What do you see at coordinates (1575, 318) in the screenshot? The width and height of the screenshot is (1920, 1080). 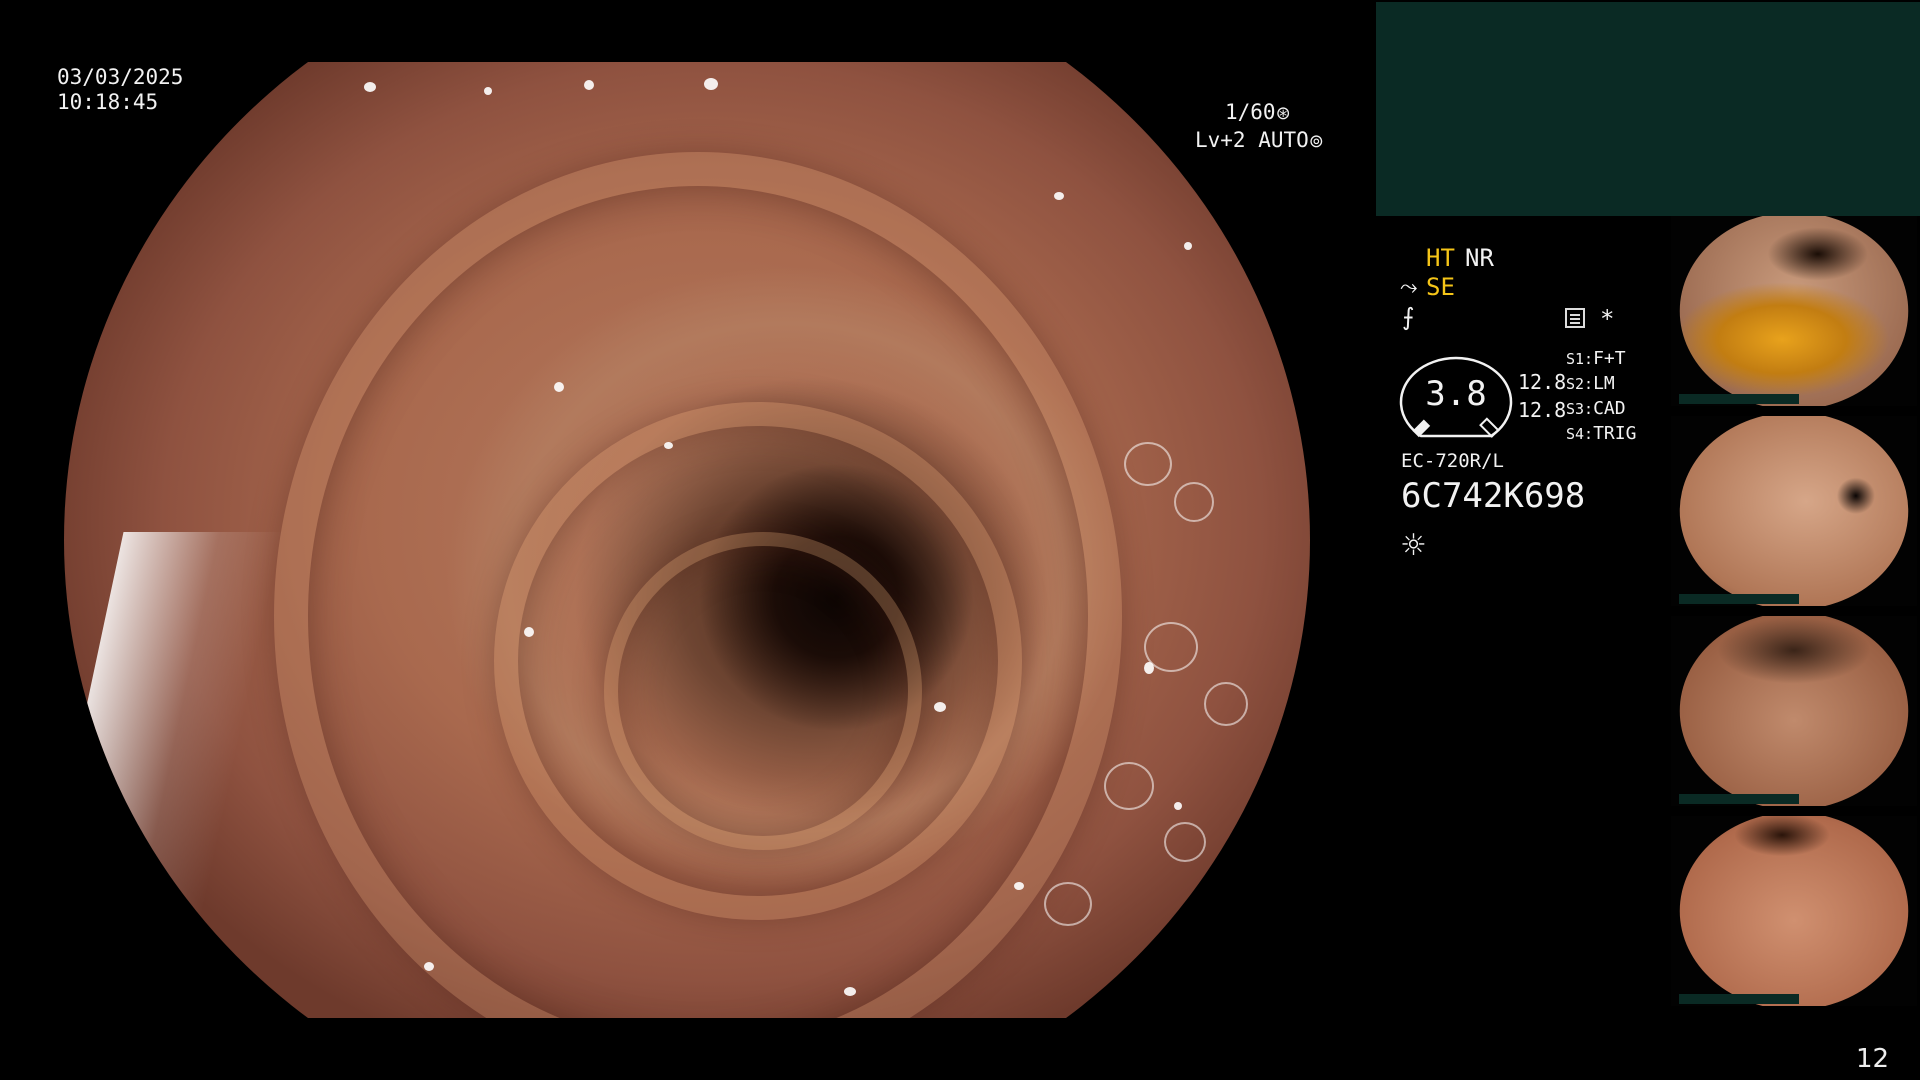 I see `menu-icon` at bounding box center [1575, 318].